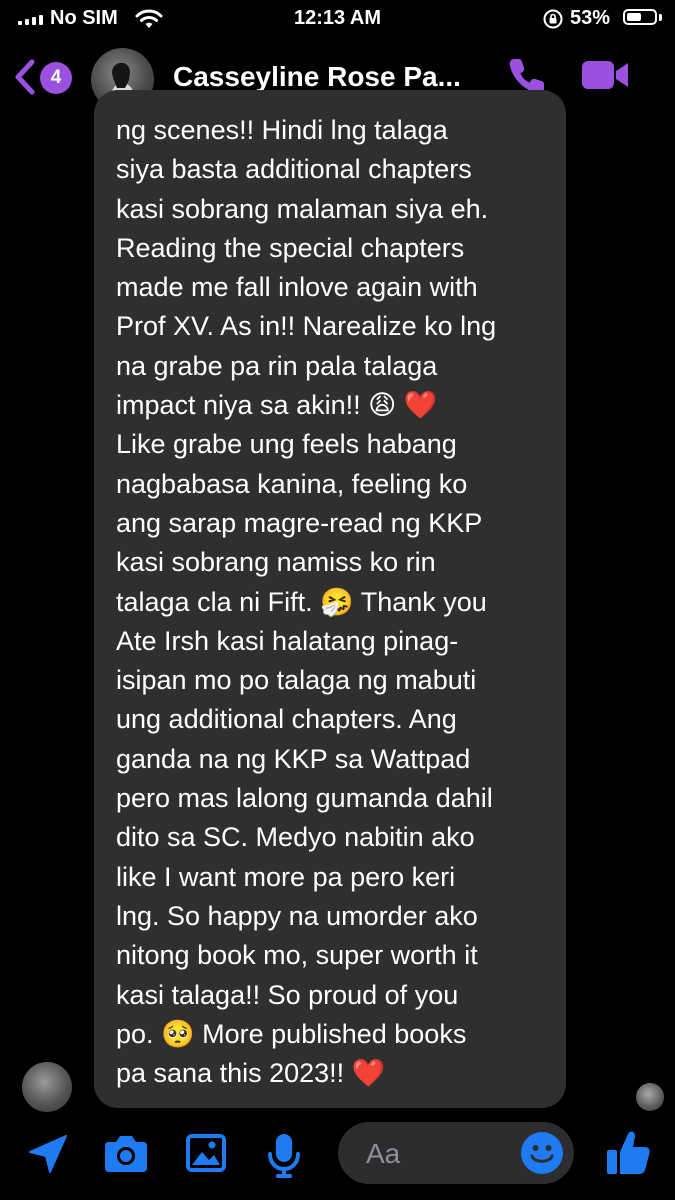  What do you see at coordinates (126, 1153) in the screenshot?
I see `camera-icon` at bounding box center [126, 1153].